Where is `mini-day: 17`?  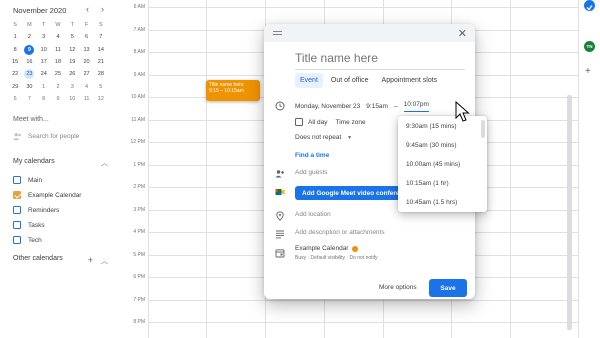 mini-day: 17 is located at coordinates (44, 62).